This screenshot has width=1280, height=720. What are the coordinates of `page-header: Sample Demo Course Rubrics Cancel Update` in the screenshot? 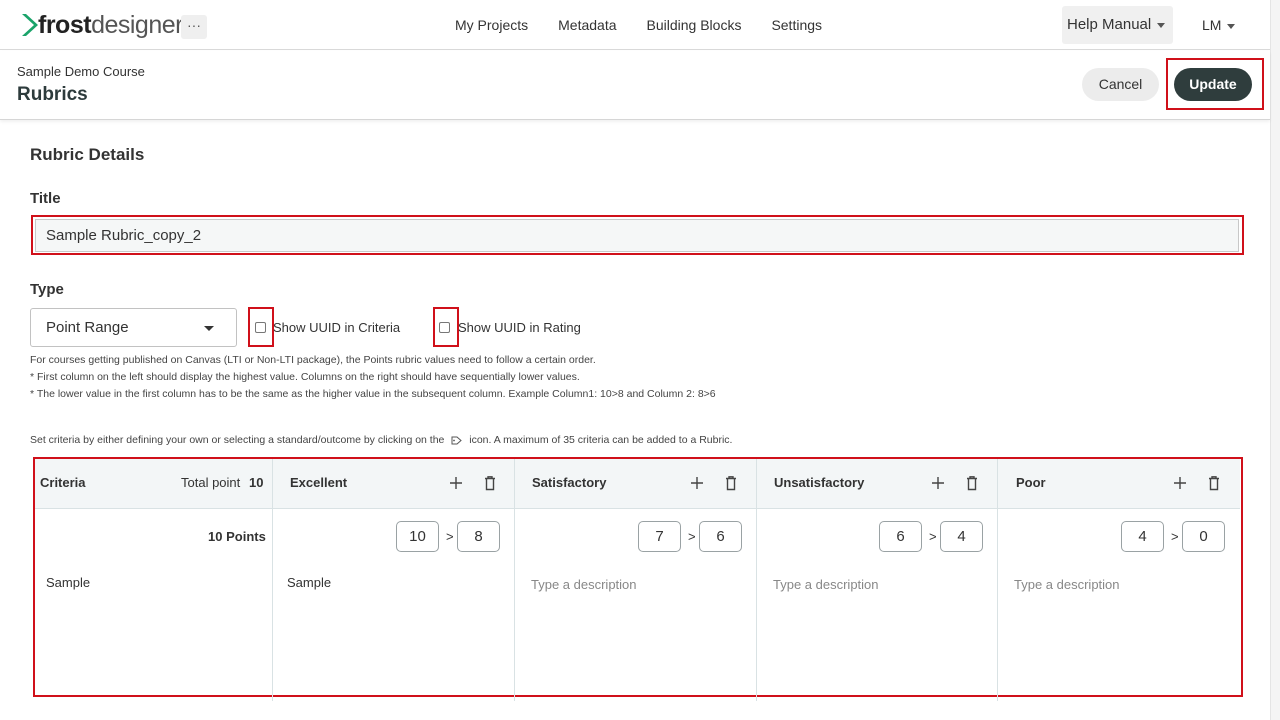 It's located at (635, 85).